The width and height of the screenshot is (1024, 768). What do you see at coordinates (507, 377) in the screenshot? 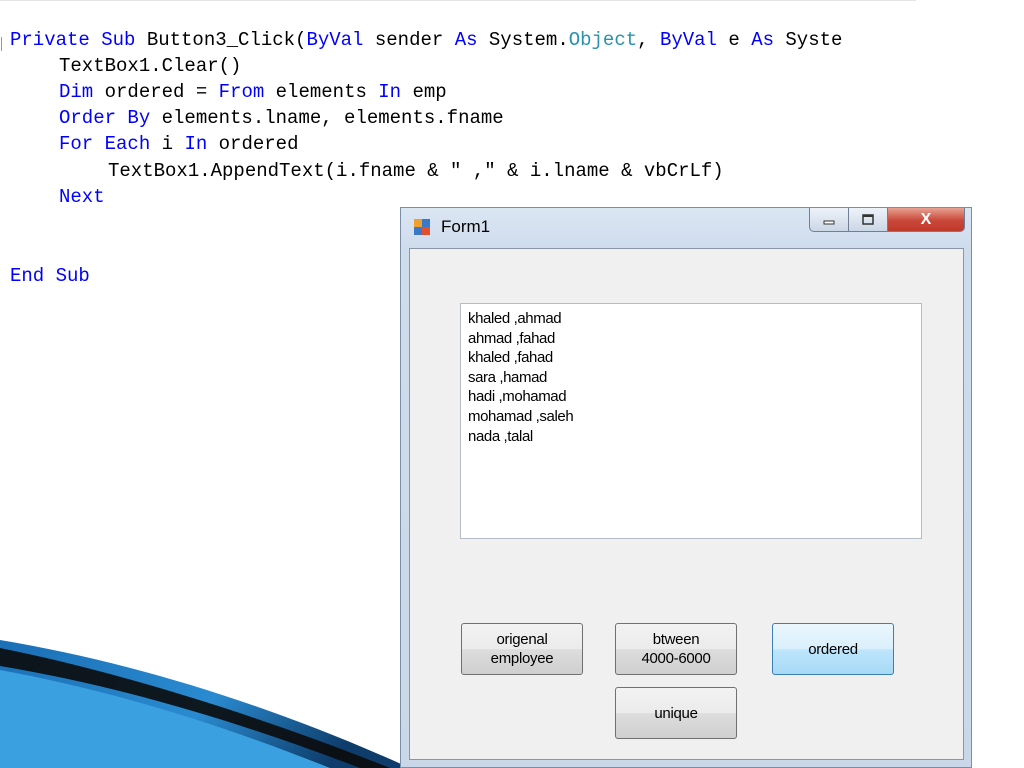
I see `output-line: sara ,hamad` at bounding box center [507, 377].